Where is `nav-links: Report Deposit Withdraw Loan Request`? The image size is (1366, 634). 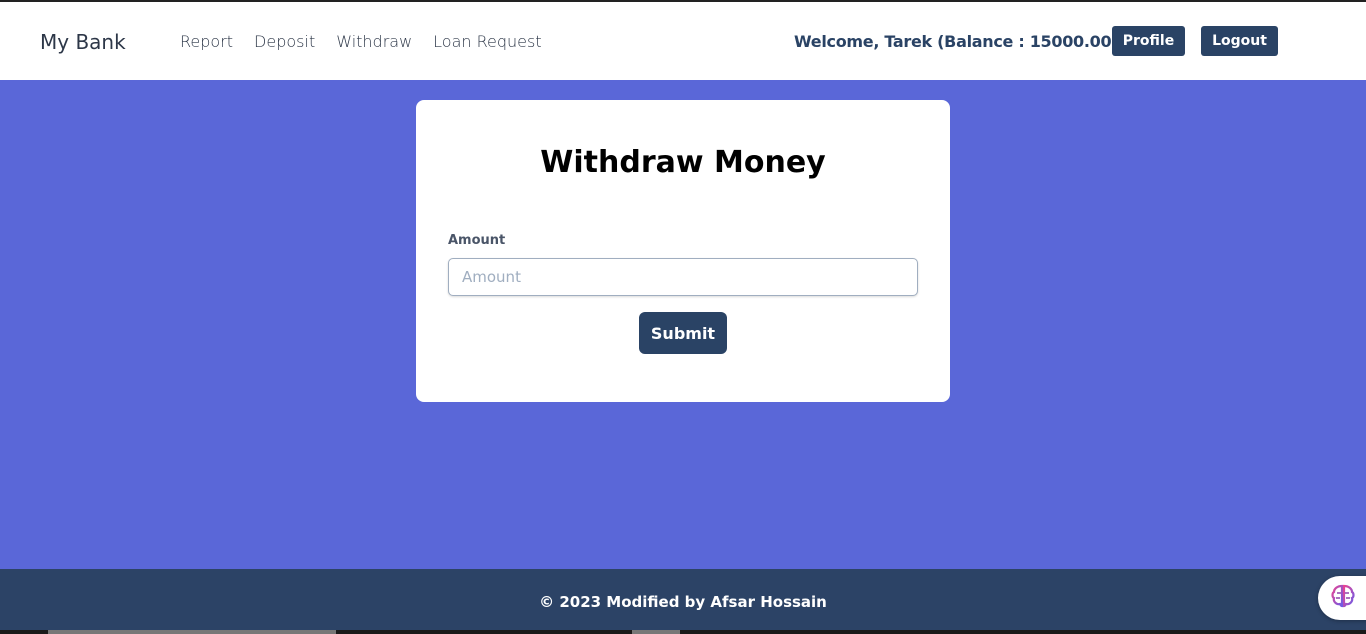
nav-links: Report Deposit Withdraw Loan Request is located at coordinates (371, 41).